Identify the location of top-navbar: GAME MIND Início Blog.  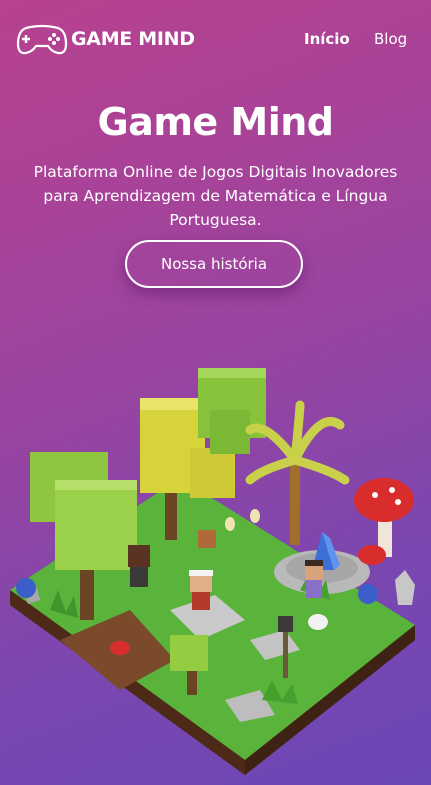
(215, 40).